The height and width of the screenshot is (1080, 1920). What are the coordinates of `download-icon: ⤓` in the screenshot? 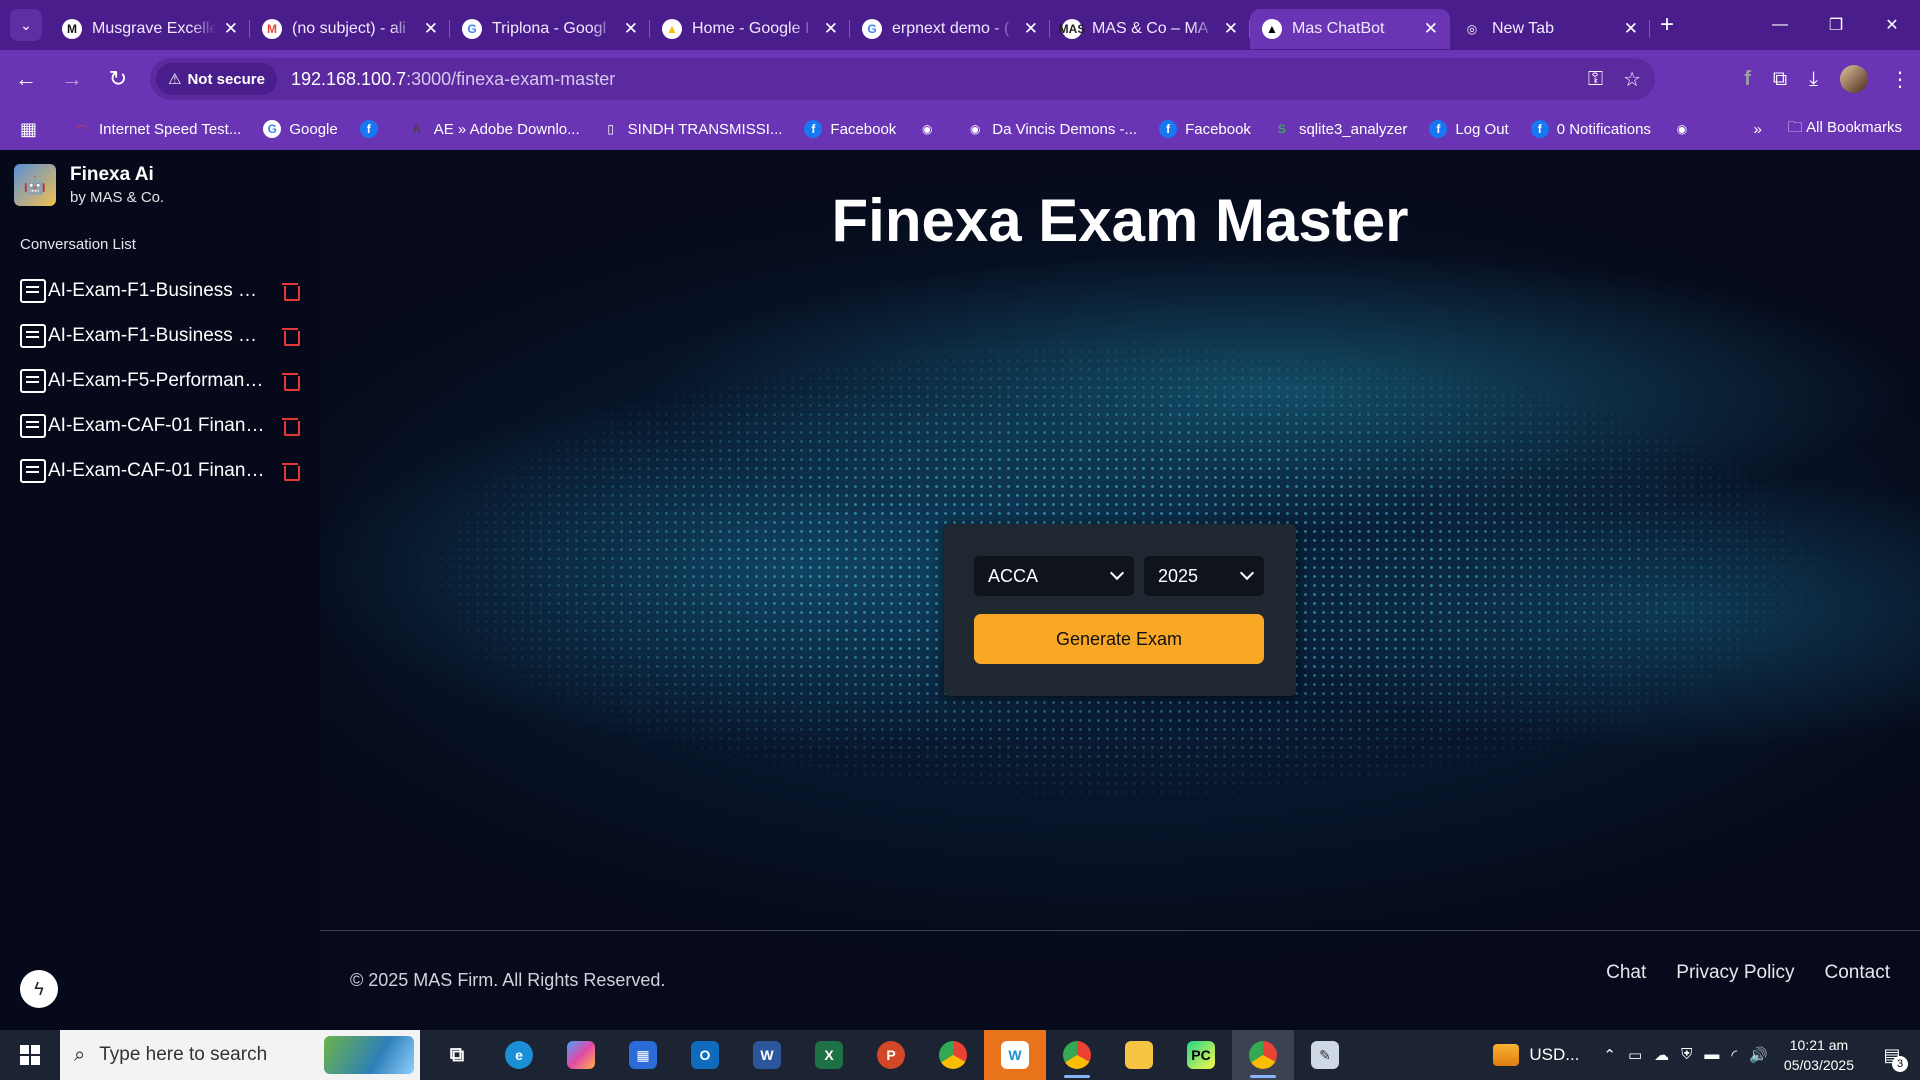 It's located at (1813, 79).